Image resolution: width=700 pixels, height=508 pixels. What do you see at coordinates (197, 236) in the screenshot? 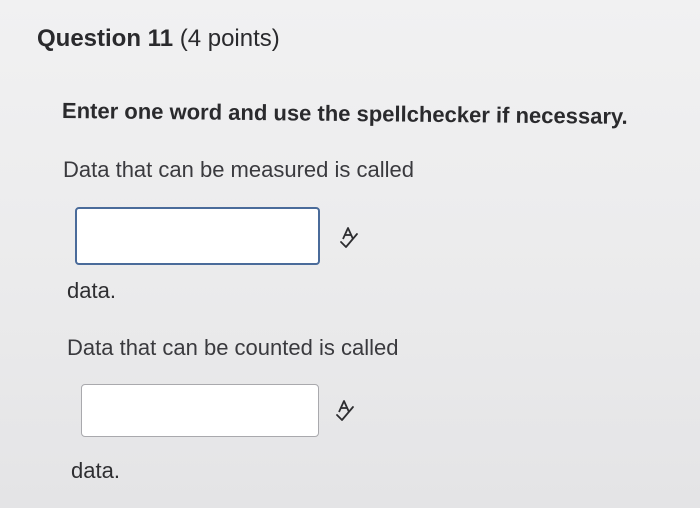
I see `blank-1-answer-input` at bounding box center [197, 236].